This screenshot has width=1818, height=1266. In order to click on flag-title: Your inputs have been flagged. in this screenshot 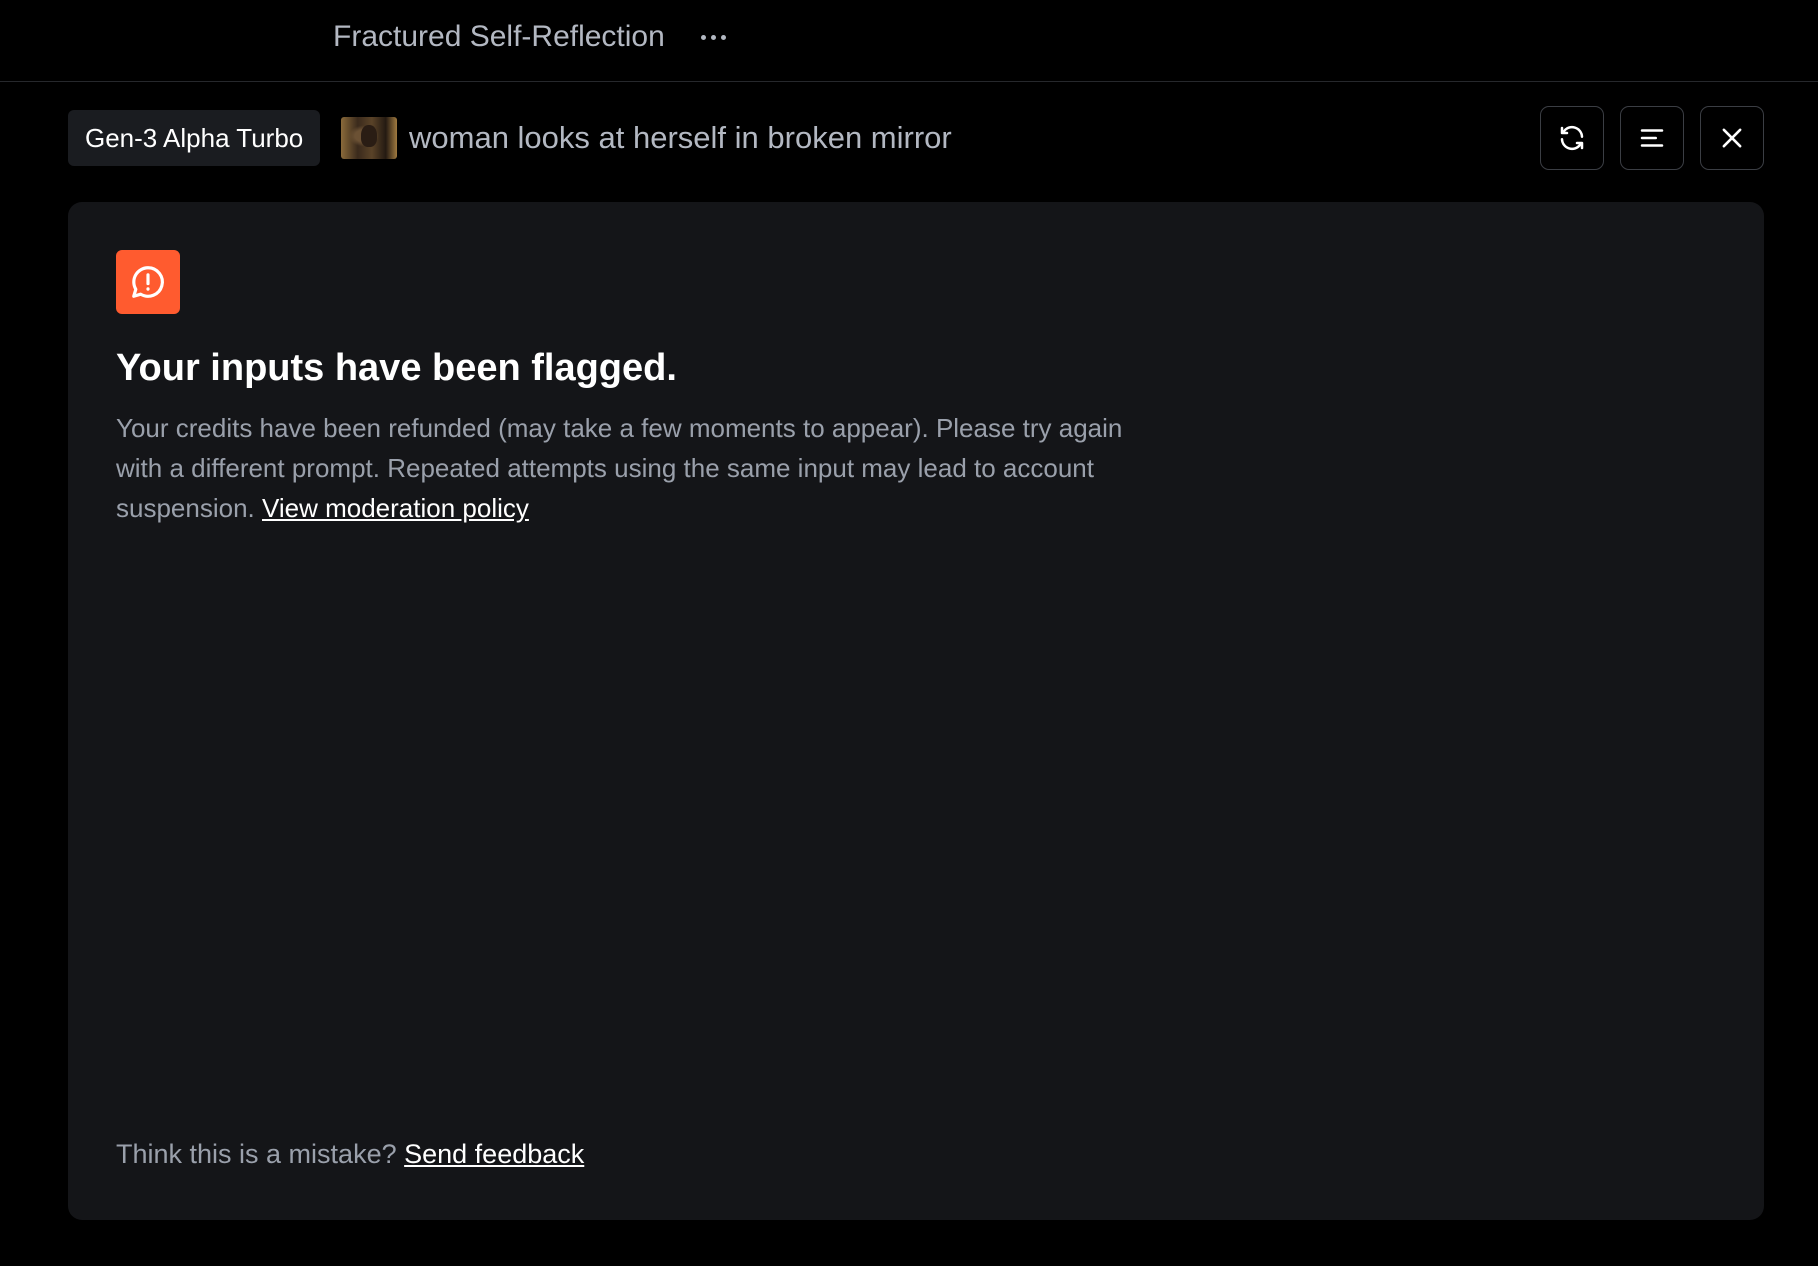, I will do `click(396, 368)`.